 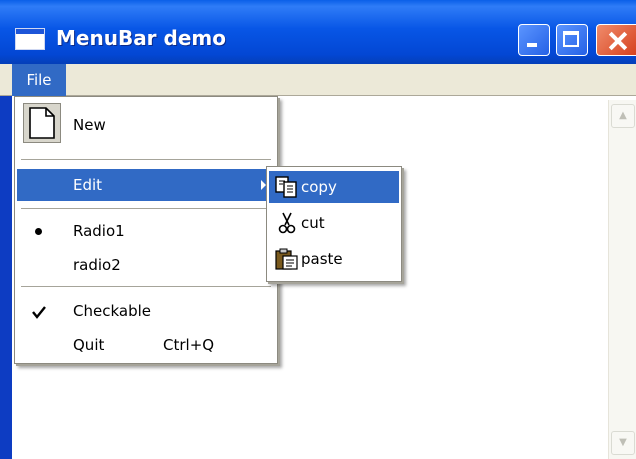 What do you see at coordinates (572, 40) in the screenshot?
I see `maximize-button` at bounding box center [572, 40].